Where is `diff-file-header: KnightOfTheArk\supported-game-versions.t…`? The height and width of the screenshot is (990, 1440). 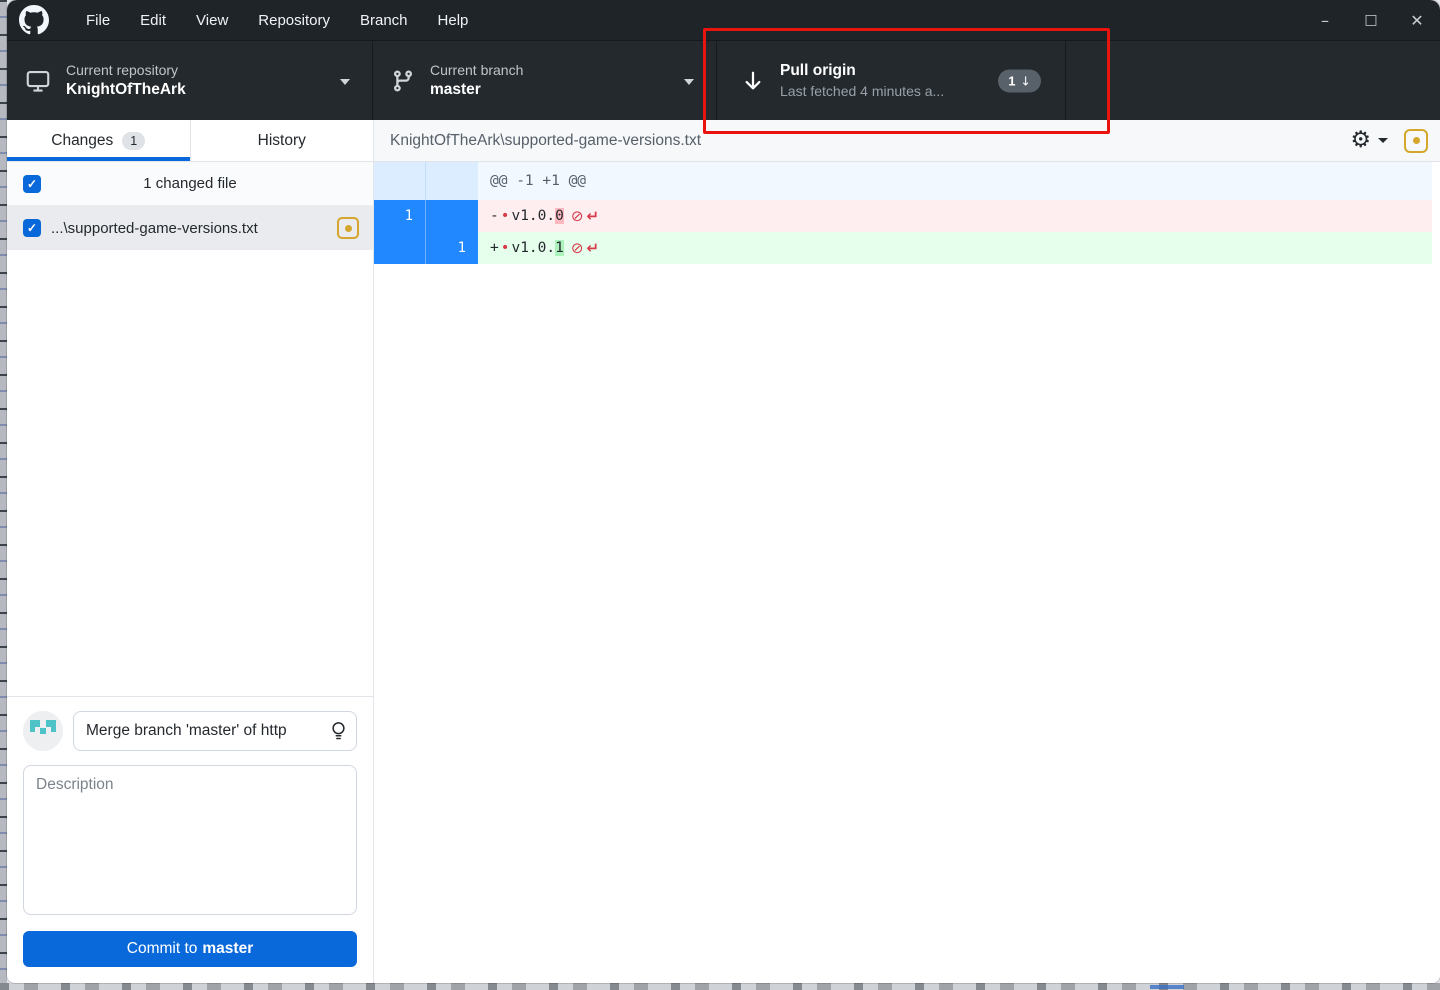 diff-file-header: KnightOfTheArk\supported-game-versions.t… is located at coordinates (907, 141).